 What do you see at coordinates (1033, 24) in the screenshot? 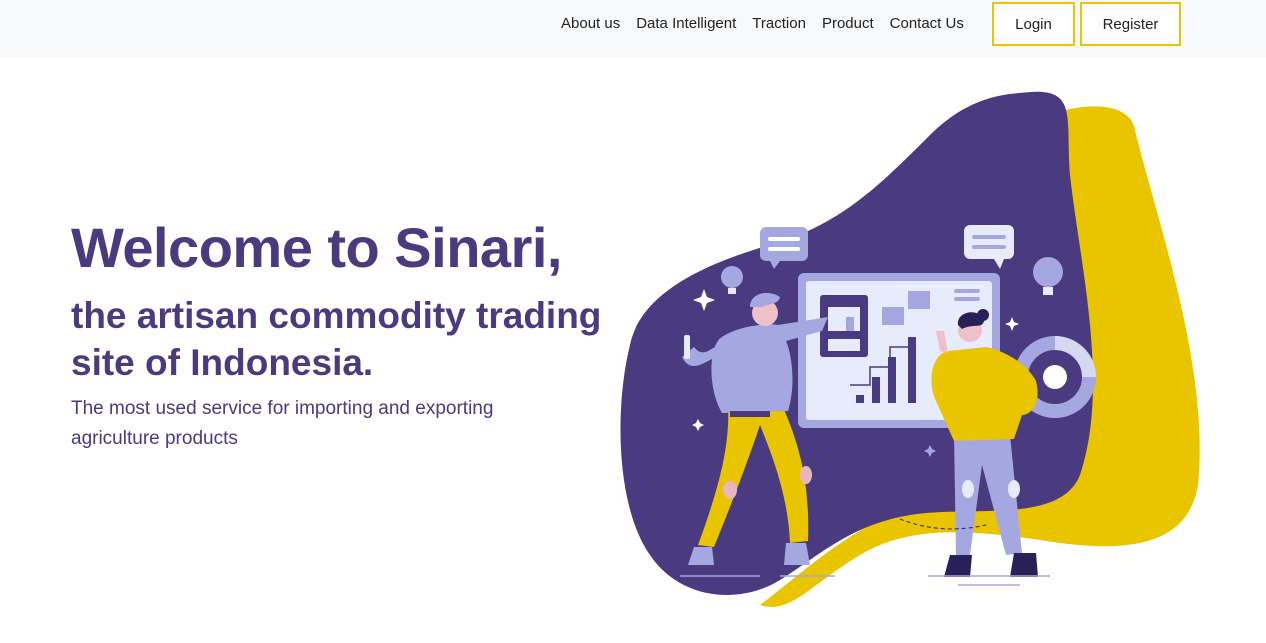
I see `login-button: Login` at bounding box center [1033, 24].